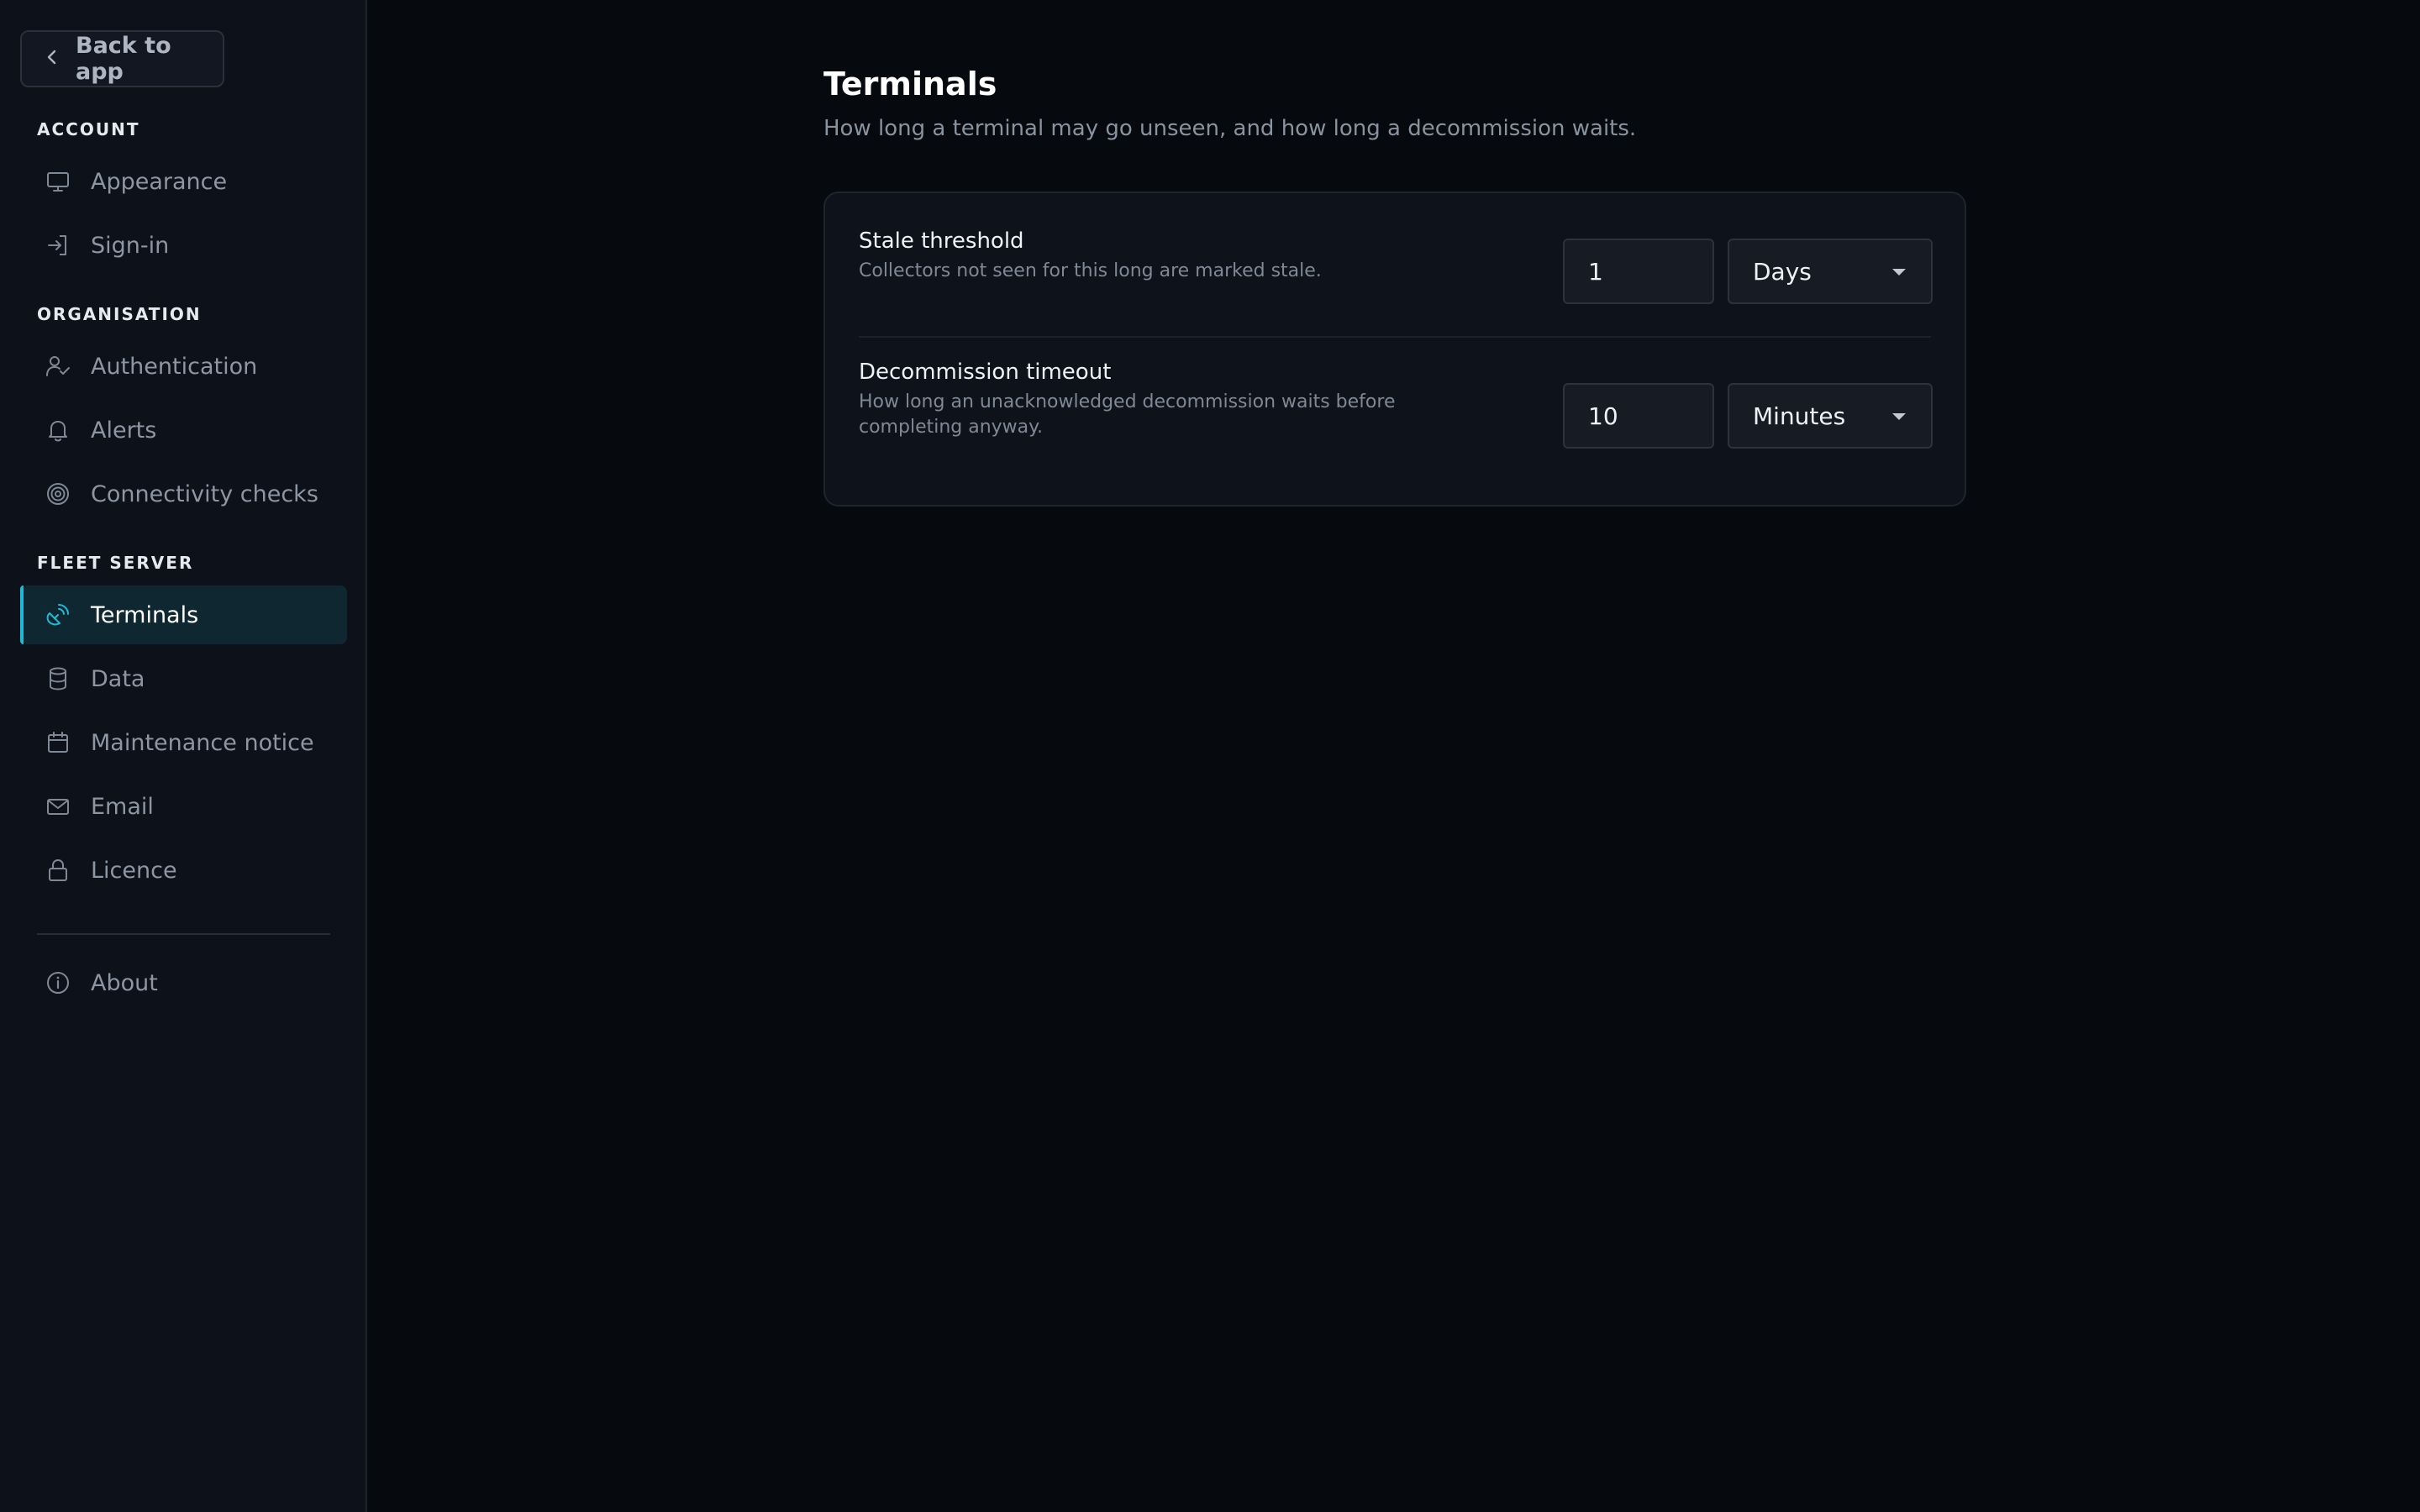 The image size is (2420, 1512). I want to click on decommission-timeout-unit-select: Minutes, so click(1830, 416).